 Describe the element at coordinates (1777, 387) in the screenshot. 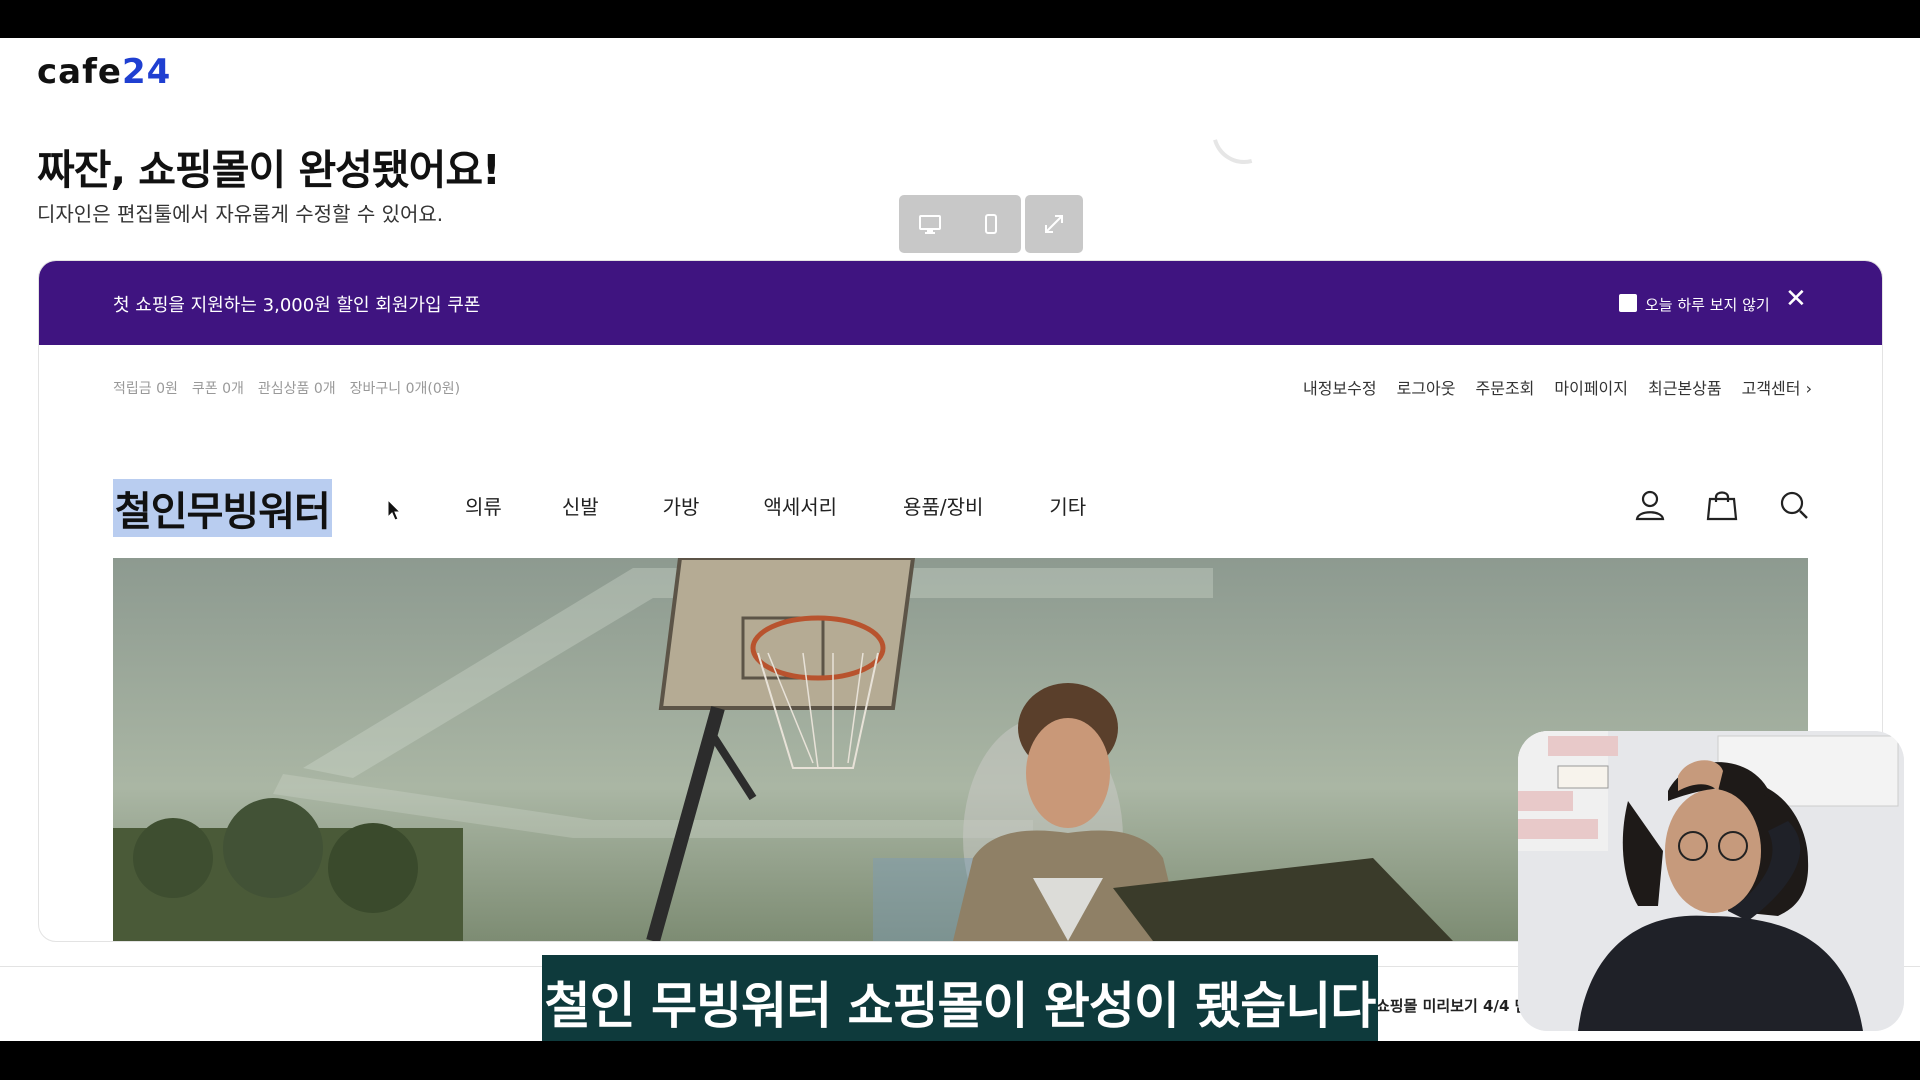

I see `link-customer-center: 고객센터 ›` at that location.